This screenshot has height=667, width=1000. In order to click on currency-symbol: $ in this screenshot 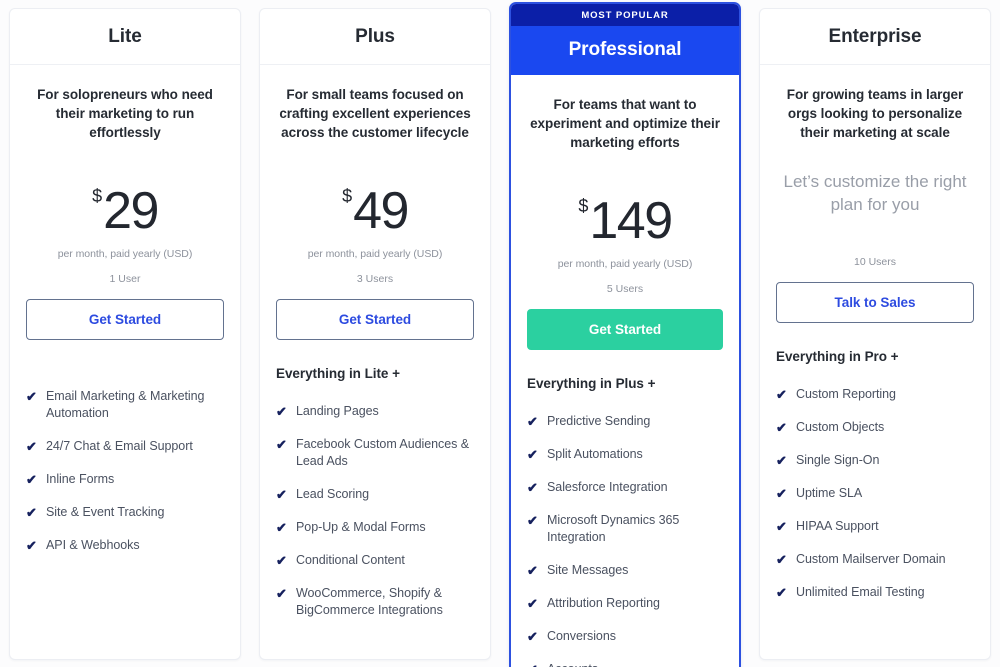, I will do `click(97, 196)`.